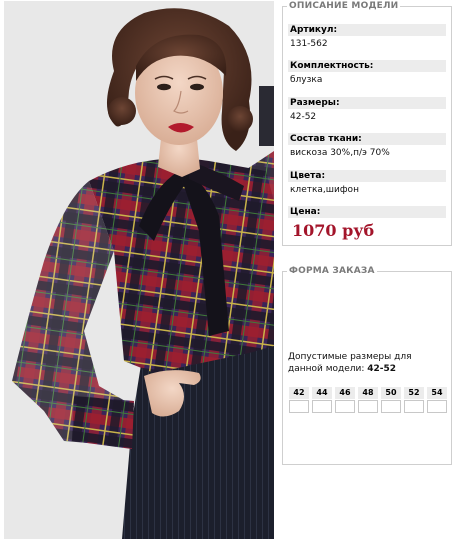 The image size is (457, 545). Describe the element at coordinates (367, 103) in the screenshot. I see `sizes-label: Размеры:` at that location.